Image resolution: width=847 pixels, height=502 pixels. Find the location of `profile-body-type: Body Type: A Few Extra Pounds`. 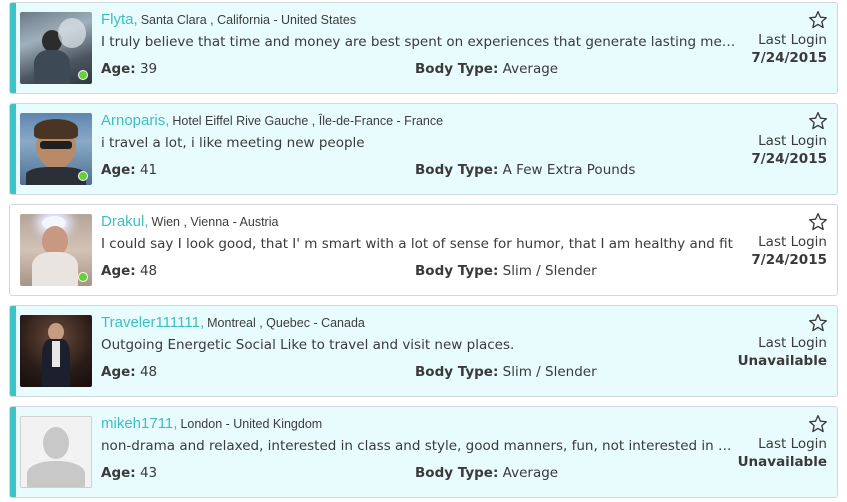

profile-body-type: Body Type: A Few Extra Pounds is located at coordinates (525, 170).